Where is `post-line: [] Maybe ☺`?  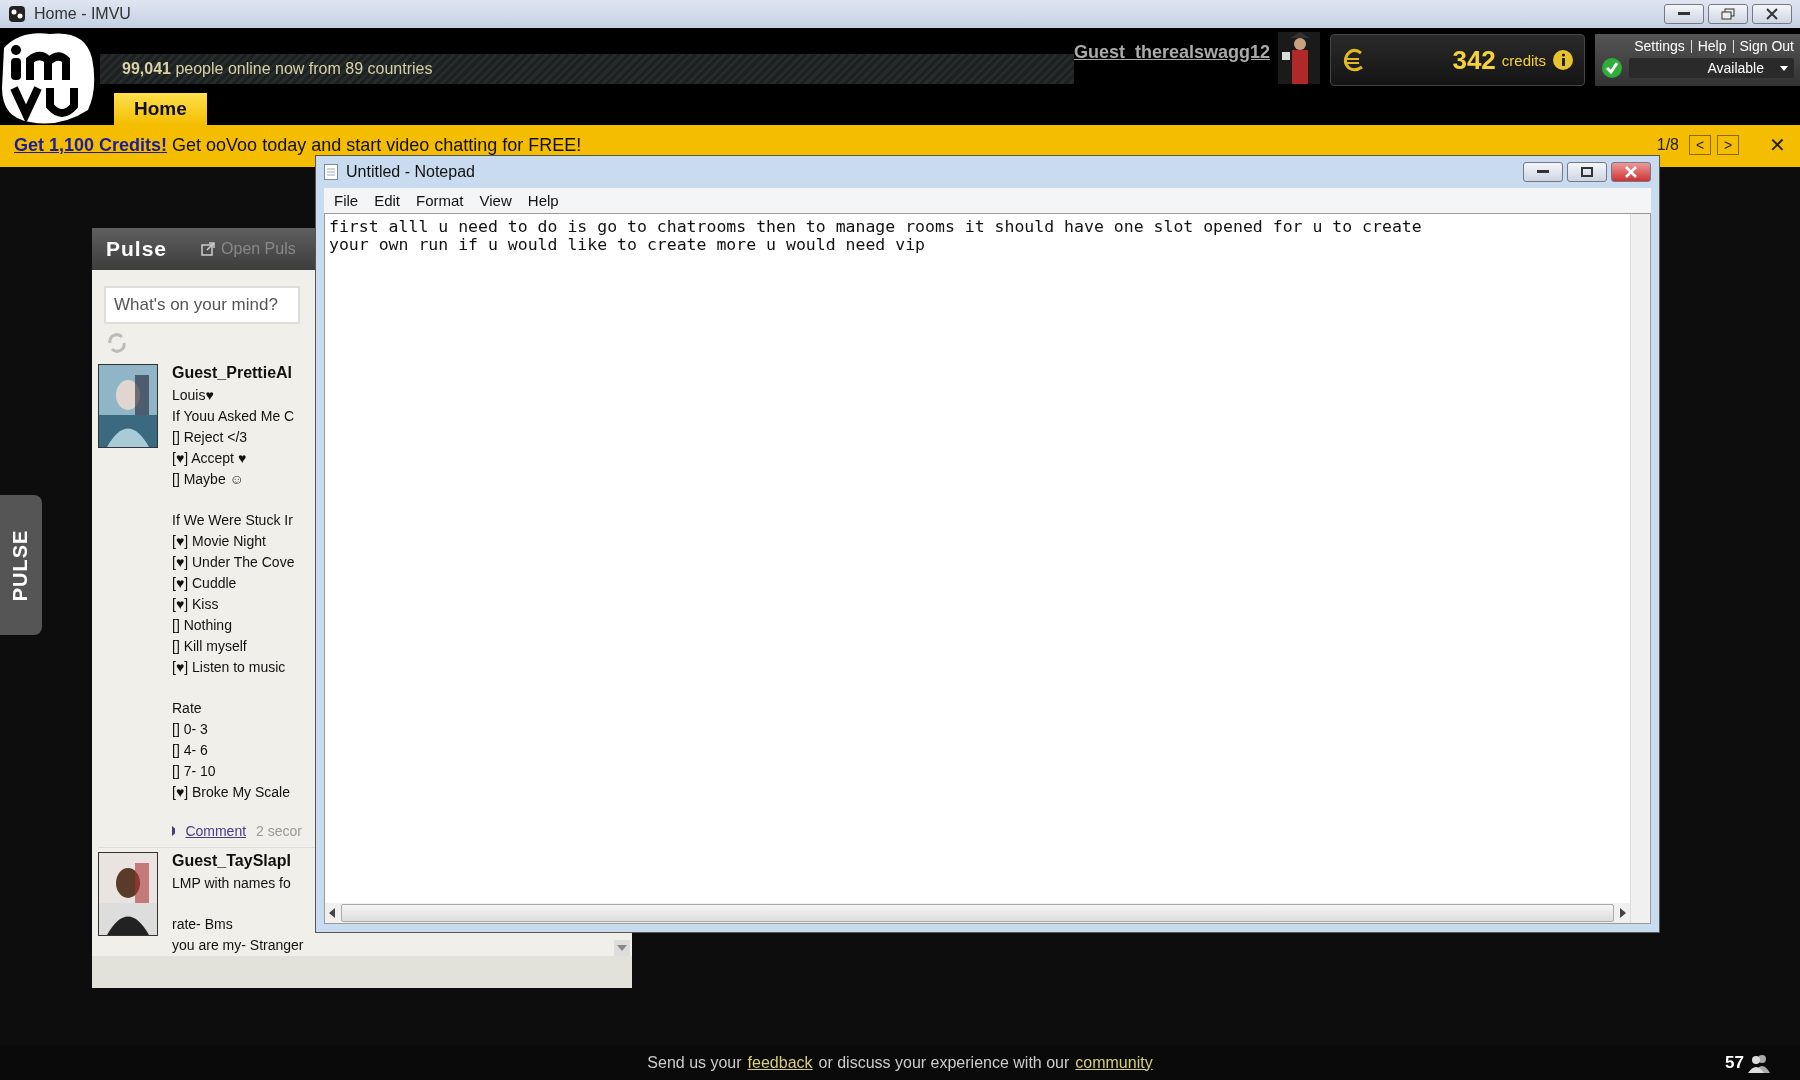
post-line: [] Maybe ☺ is located at coordinates (208, 479).